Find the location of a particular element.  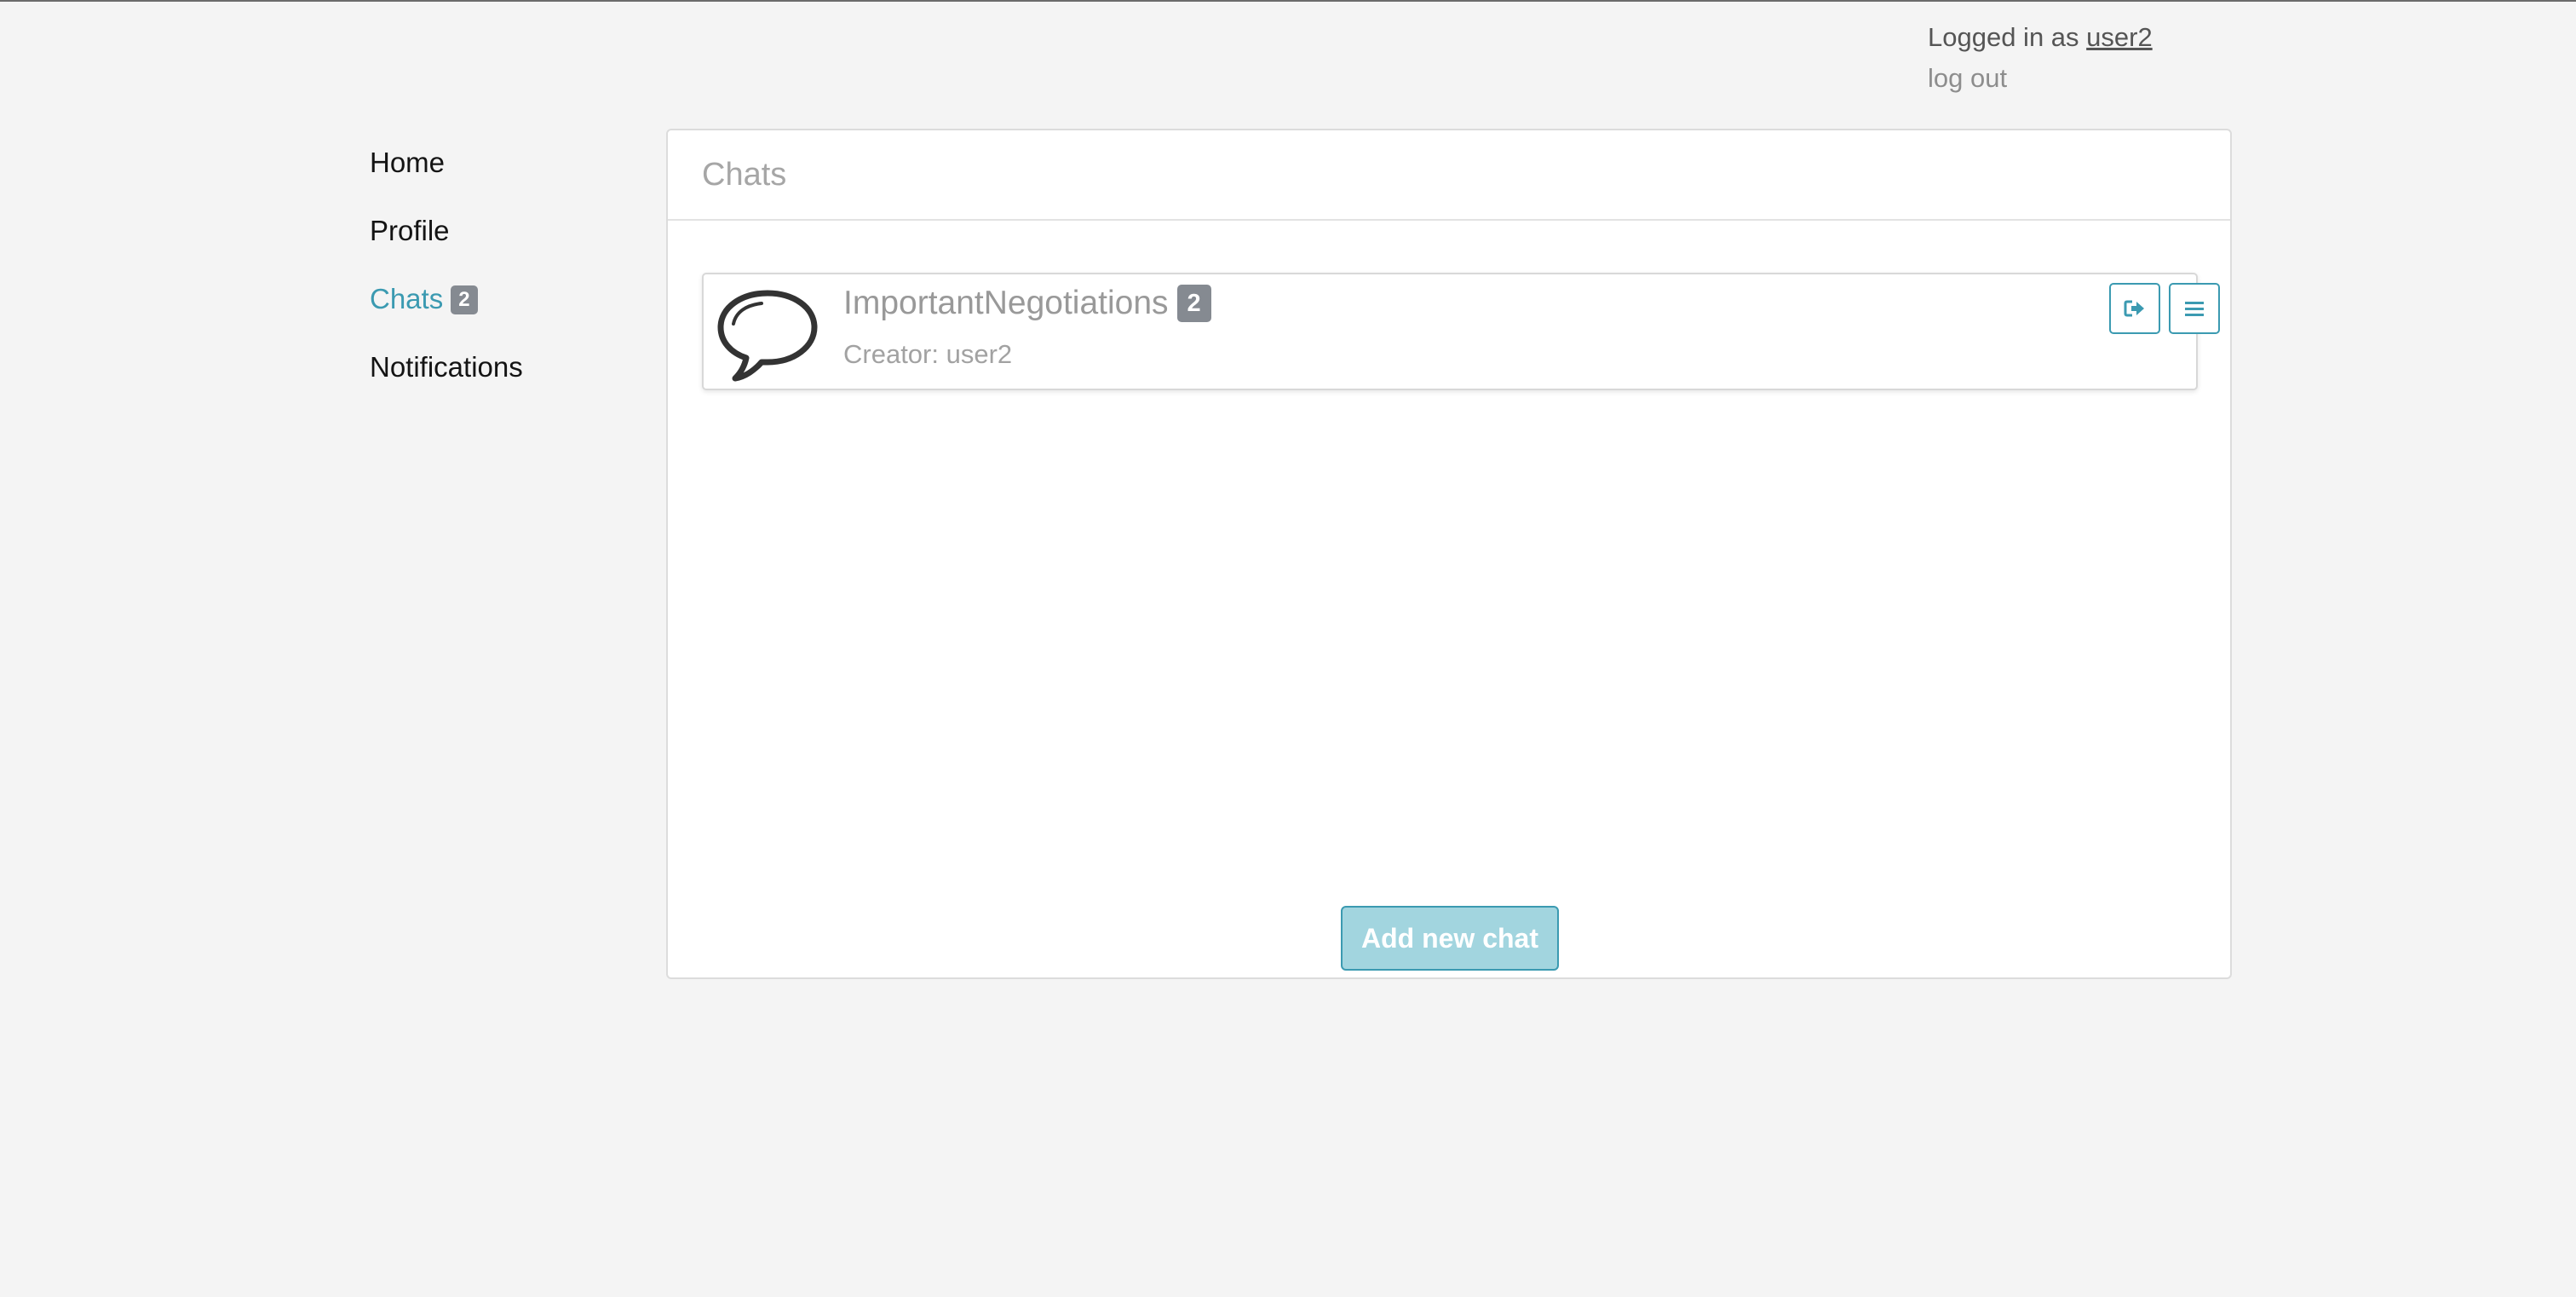

speech-bubble-icon is located at coordinates (767, 336).